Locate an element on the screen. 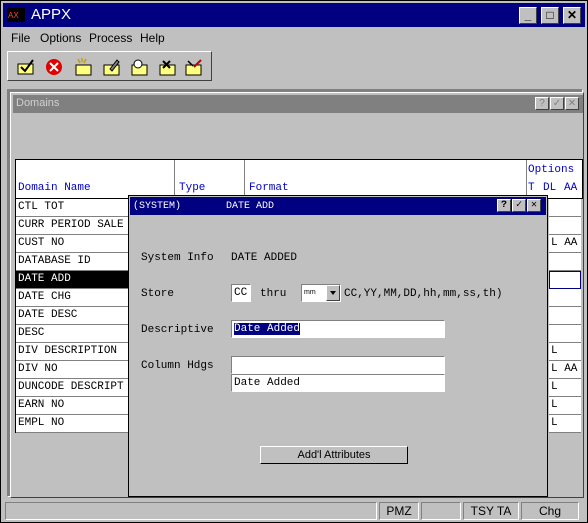 The width and height of the screenshot is (588, 523). list-item: DIV DESCRIPTION is located at coordinates (74, 352).